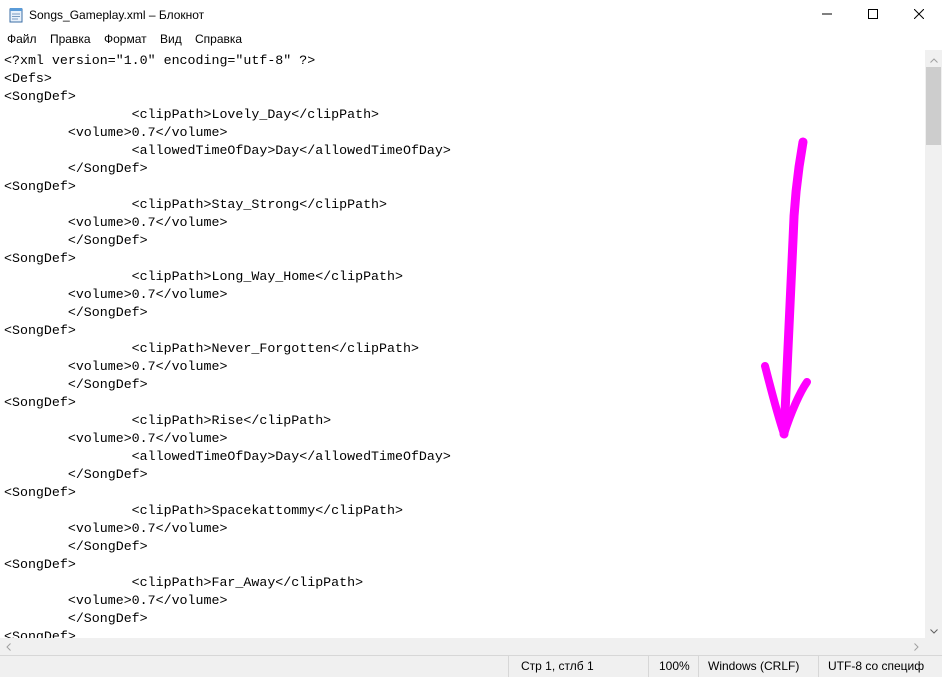  I want to click on close-button, so click(919, 15).